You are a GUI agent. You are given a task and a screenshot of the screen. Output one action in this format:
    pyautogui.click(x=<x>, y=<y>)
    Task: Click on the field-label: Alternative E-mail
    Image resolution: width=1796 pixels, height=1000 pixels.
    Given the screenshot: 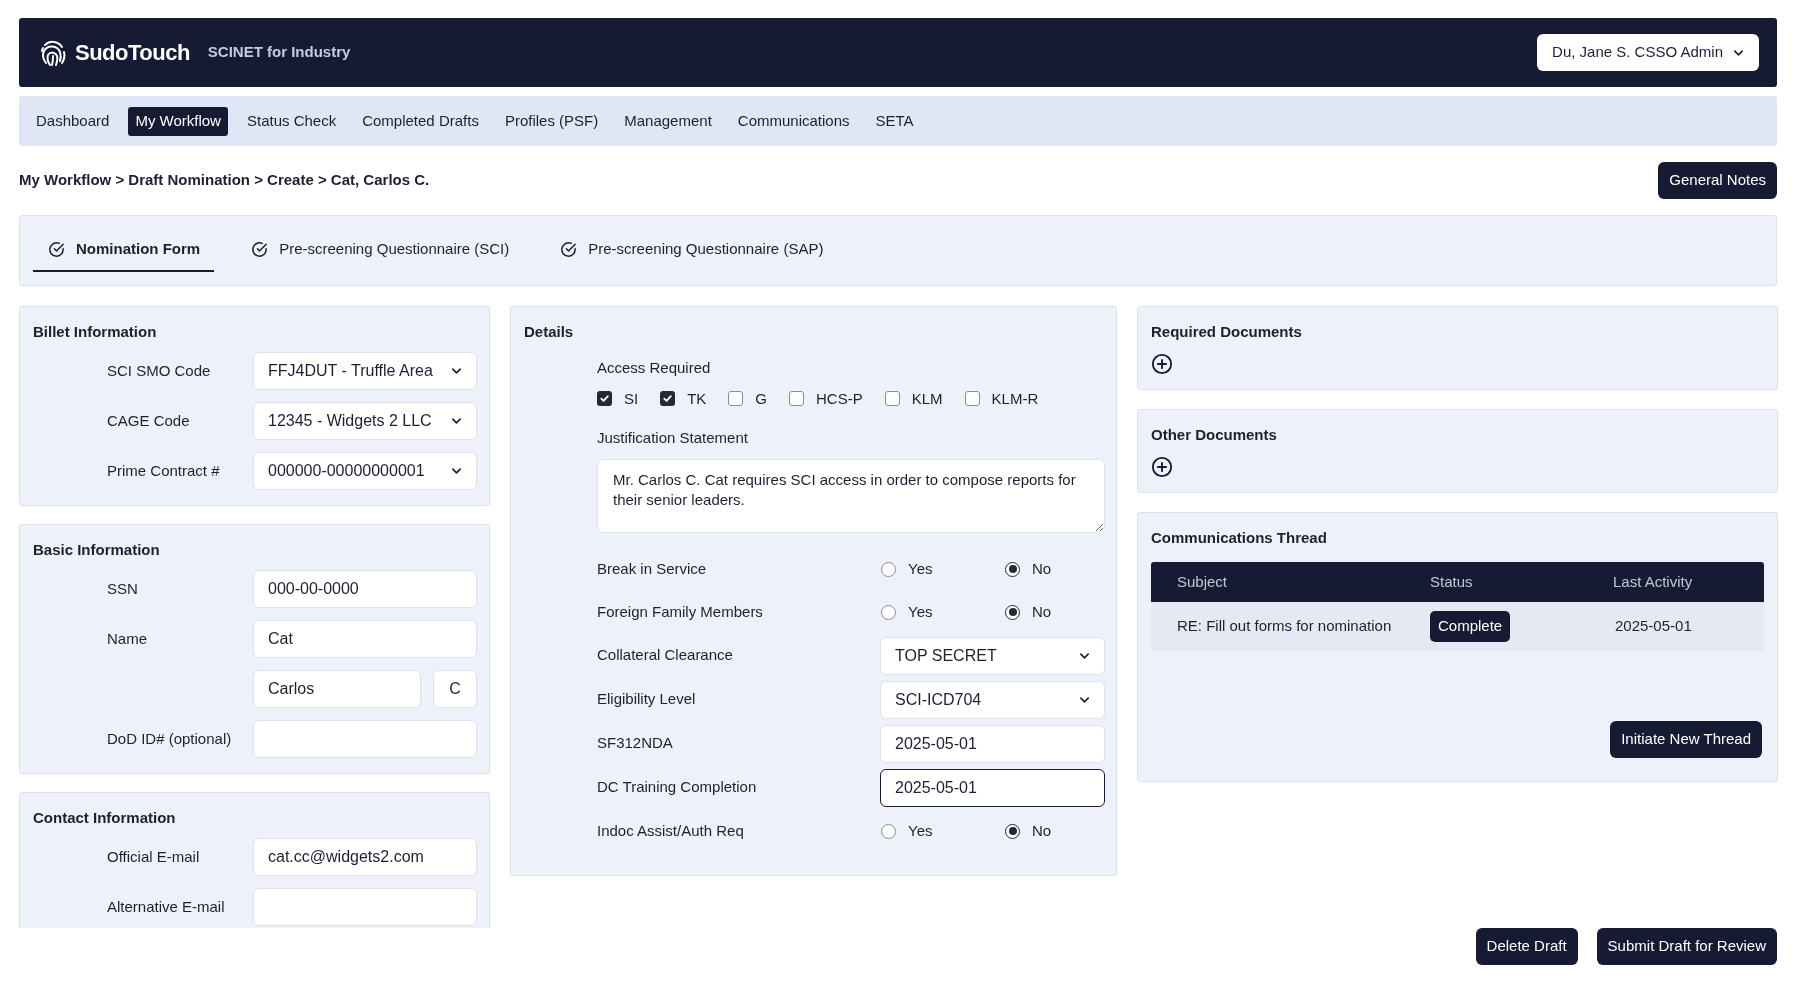 What is the action you would take?
    pyautogui.click(x=166, y=906)
    